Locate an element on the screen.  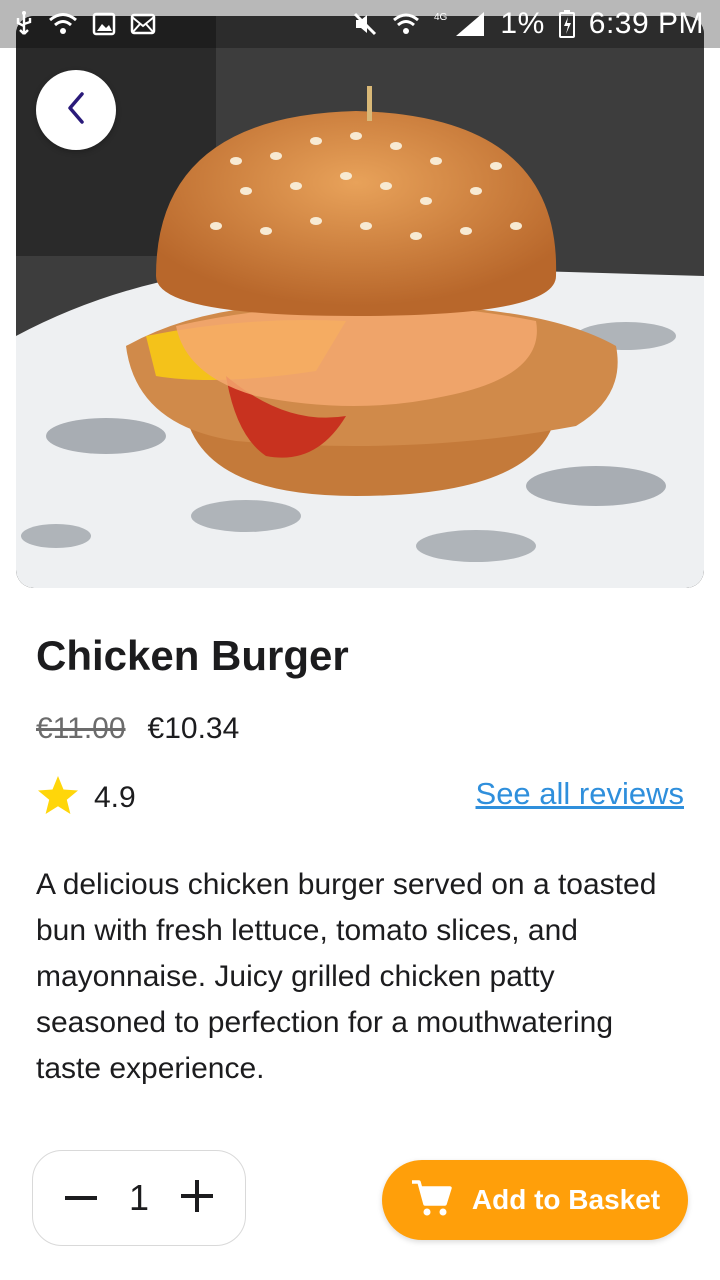
lte-signal-icon: 4G is located at coordinates (460, 24).